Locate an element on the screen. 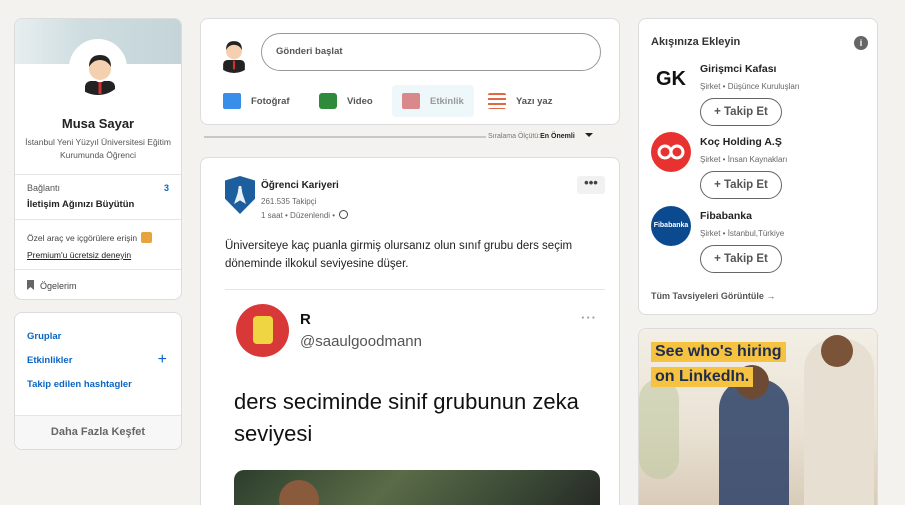 This screenshot has height=505, width=905. company-logo is located at coordinates (240, 195).